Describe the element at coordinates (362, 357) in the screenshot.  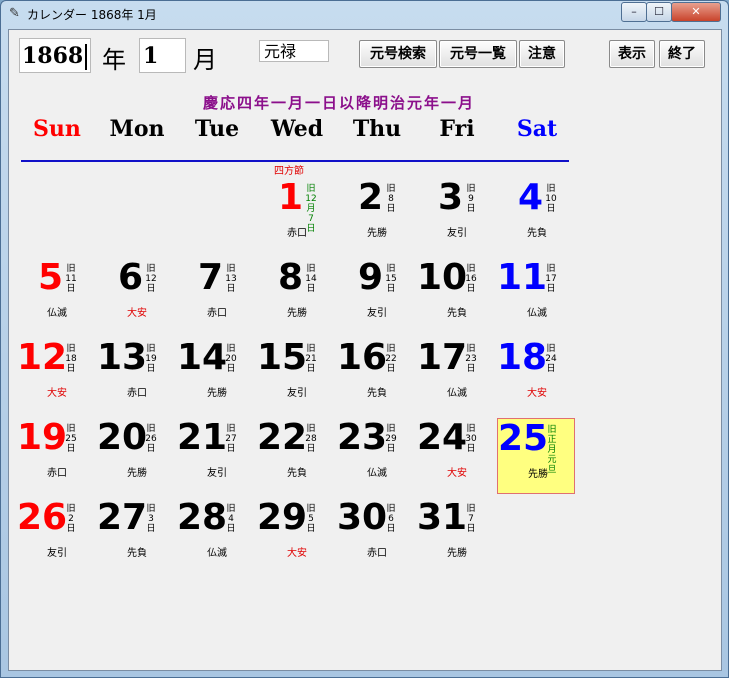
I see `day-number: 16` at that location.